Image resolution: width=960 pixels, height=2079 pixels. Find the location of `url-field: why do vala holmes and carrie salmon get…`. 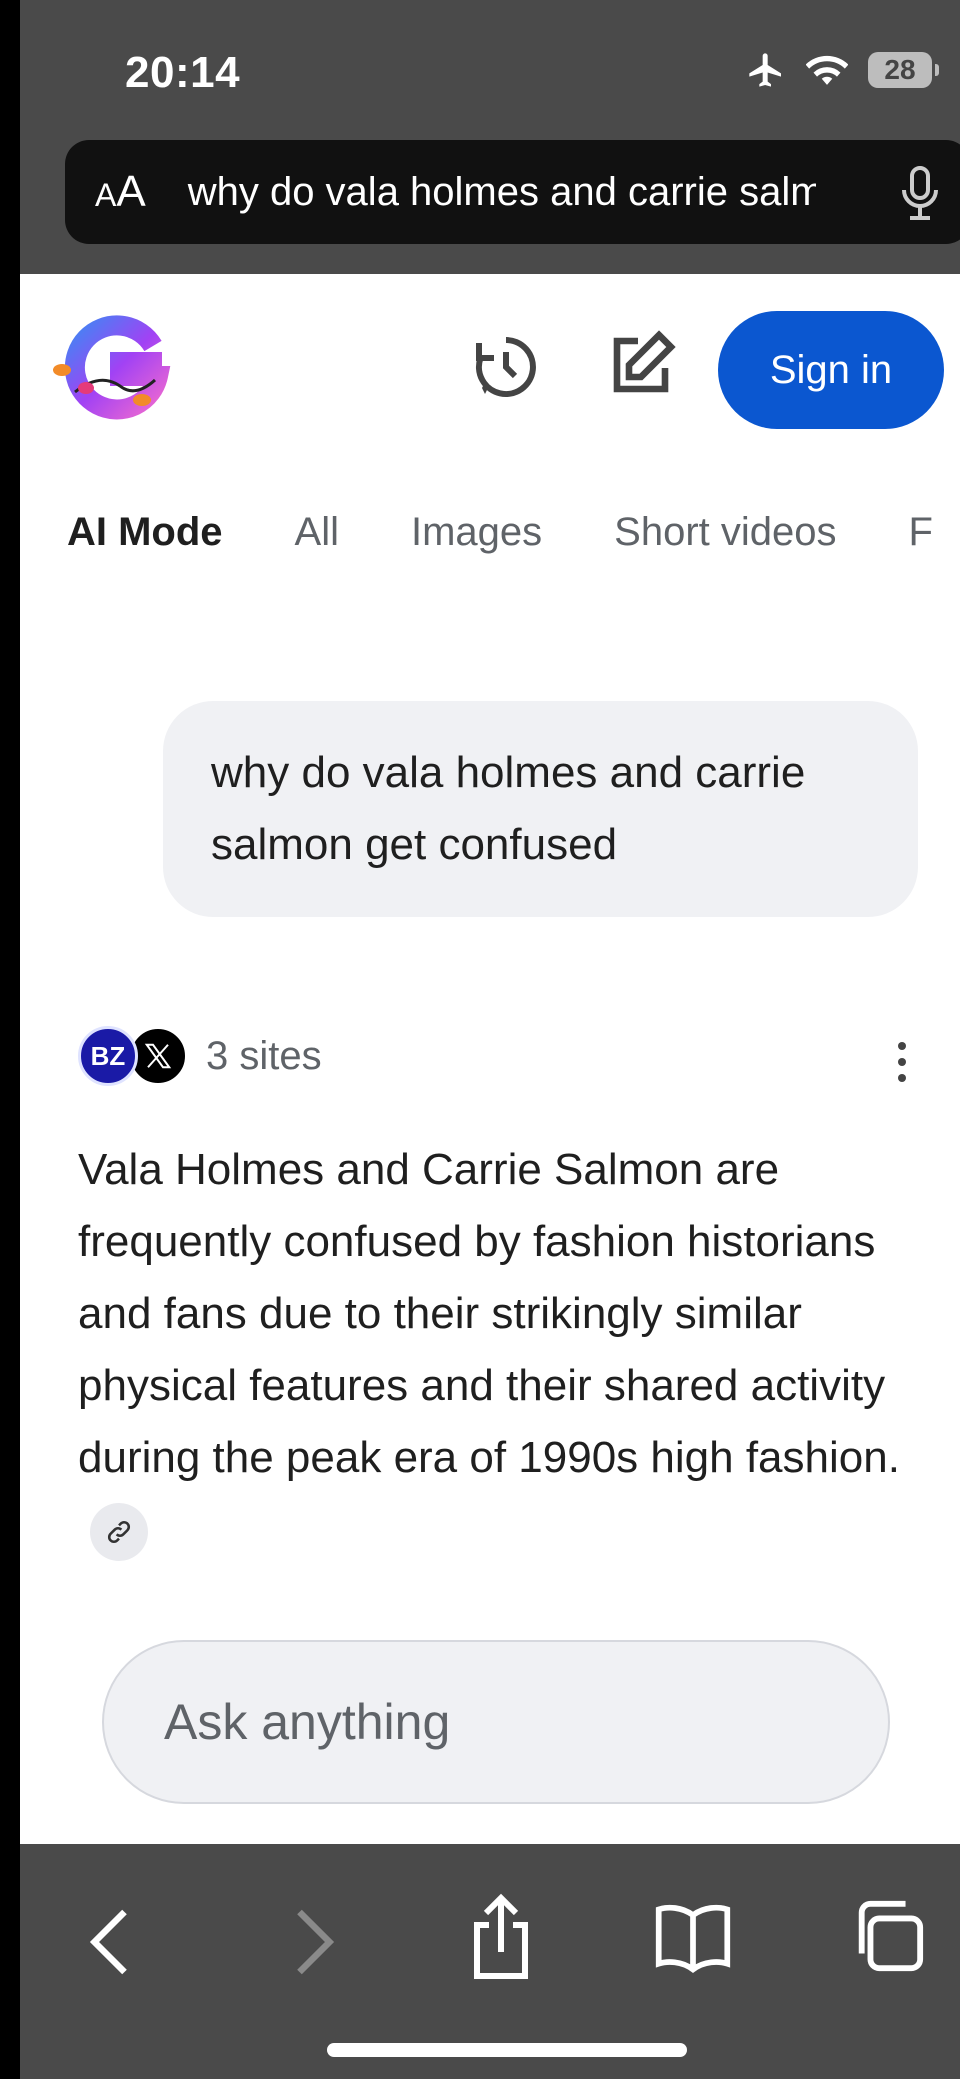

url-field: why do vala holmes and carrie salmon get… is located at coordinates (496, 192).